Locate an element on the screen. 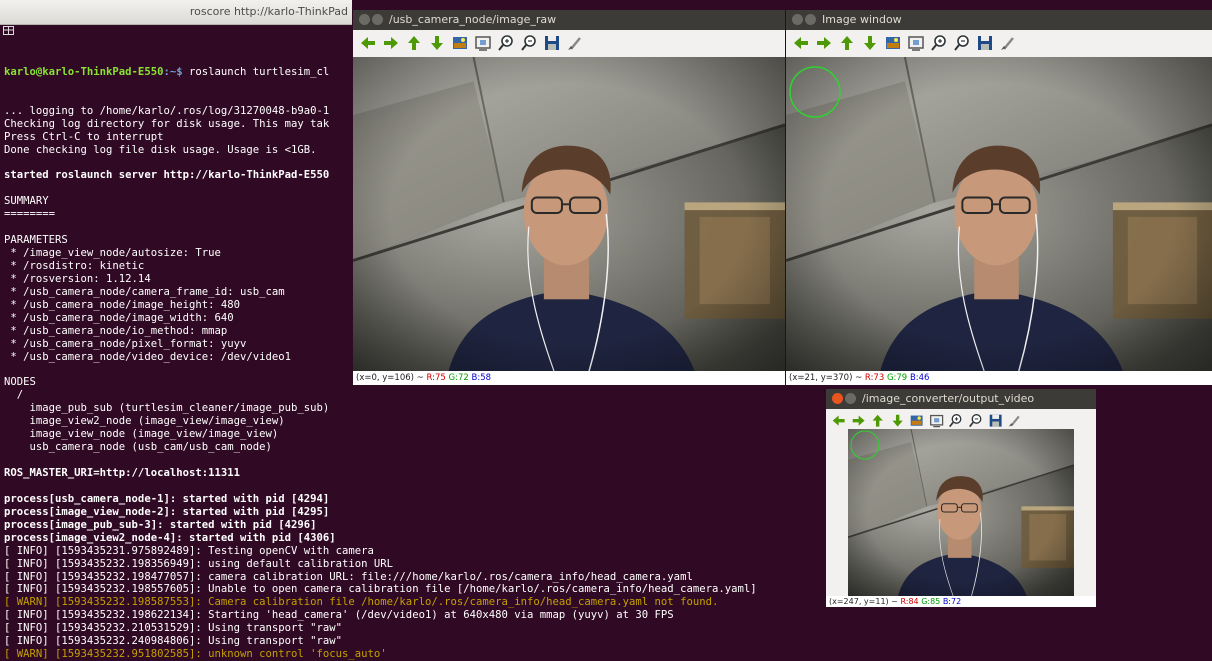 Image resolution: width=1212 pixels, height=661 pixels. status-bar: (x=0, y=106) ~ R:75 G:72 B:58 is located at coordinates (569, 378).